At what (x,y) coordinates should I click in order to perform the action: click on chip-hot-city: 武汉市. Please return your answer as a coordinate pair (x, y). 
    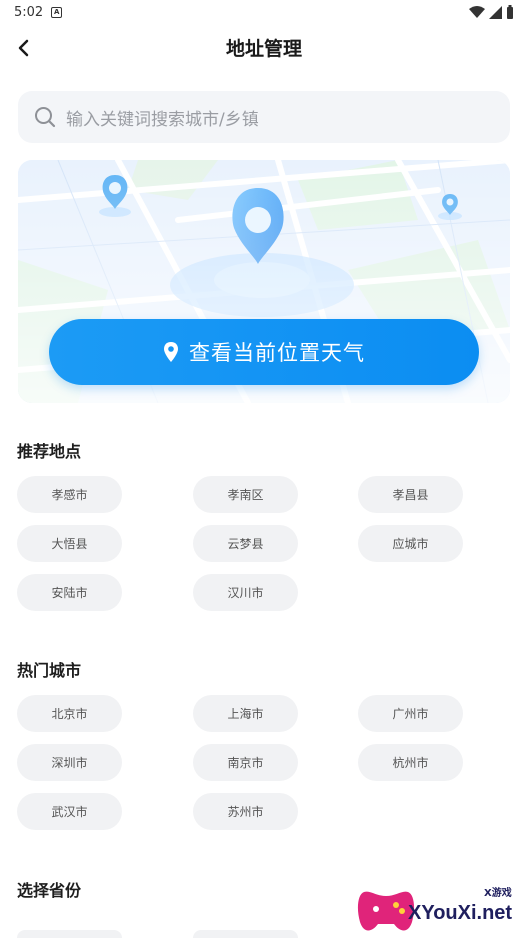
    Looking at the image, I should click on (69, 811).